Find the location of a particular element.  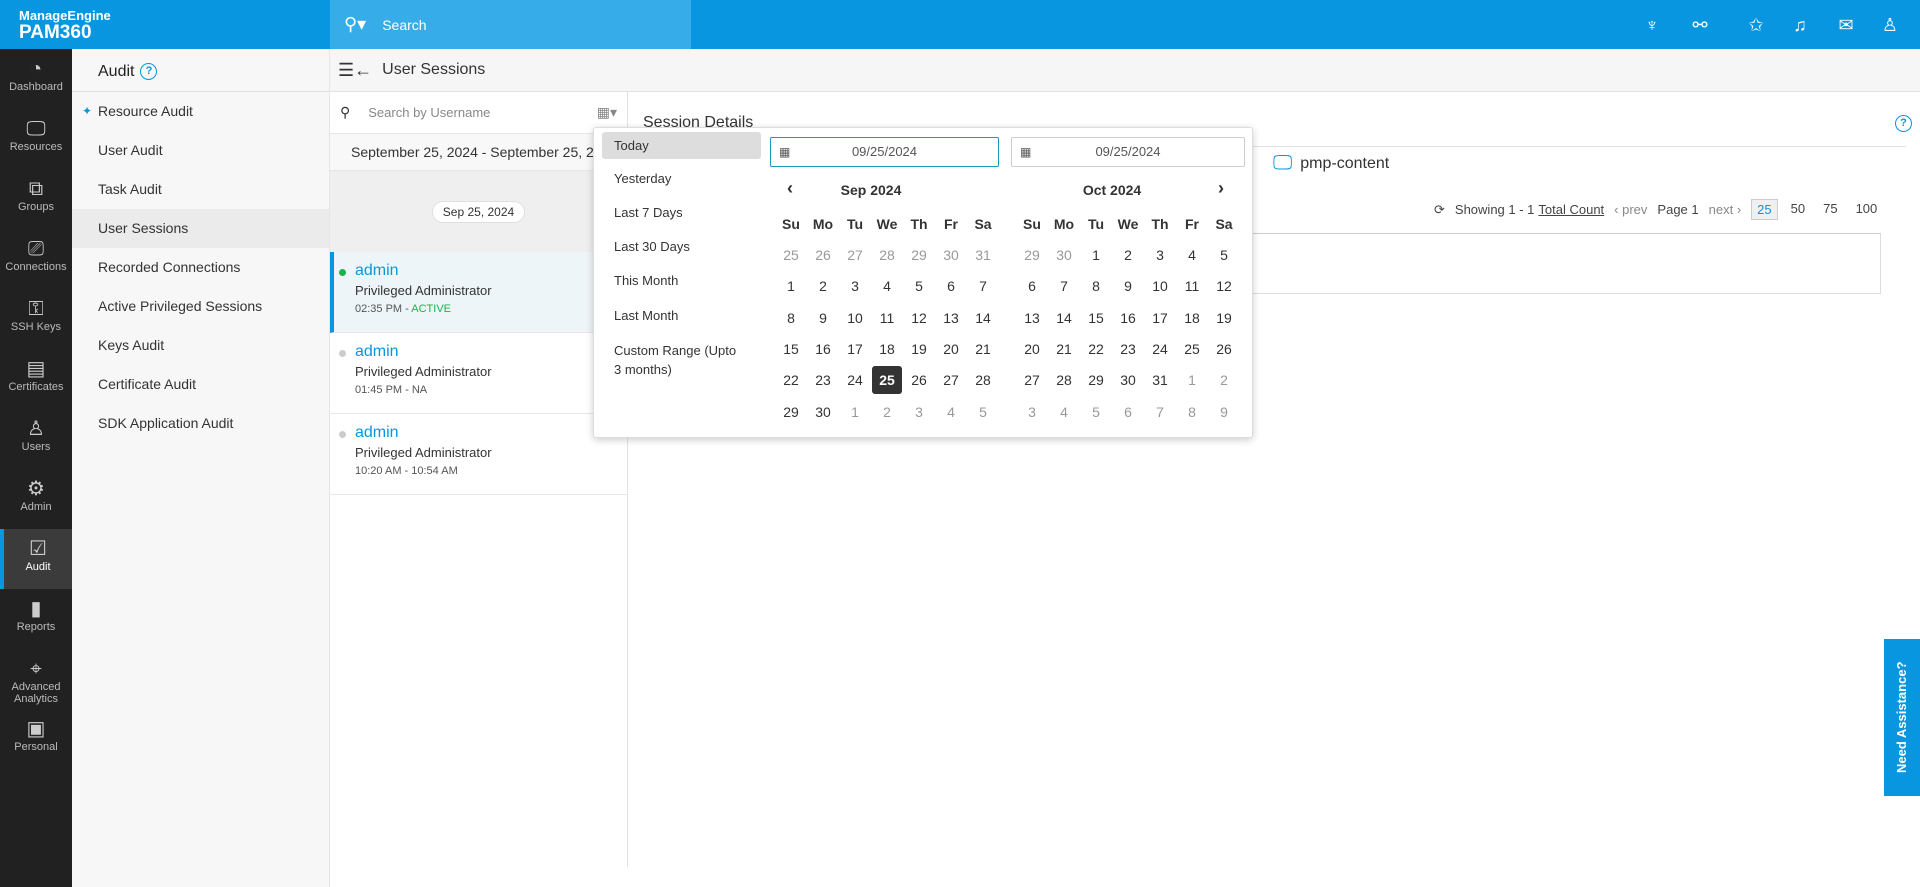

submenu-item: Certificate Audit is located at coordinates (200, 384).